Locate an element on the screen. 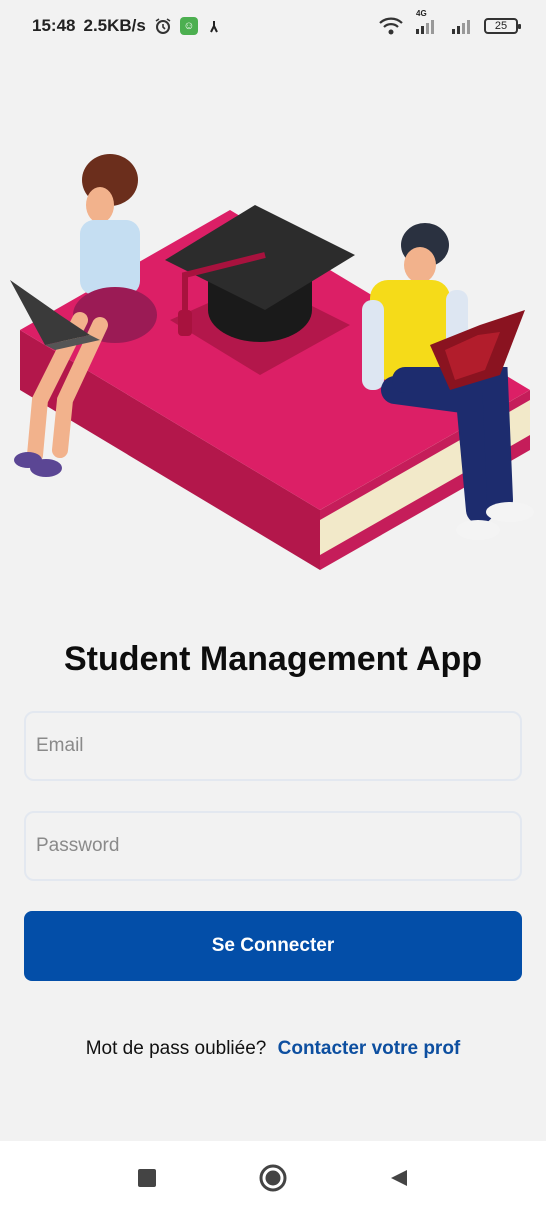 The width and height of the screenshot is (546, 1214). navigation-bar is located at coordinates (273, 1177).